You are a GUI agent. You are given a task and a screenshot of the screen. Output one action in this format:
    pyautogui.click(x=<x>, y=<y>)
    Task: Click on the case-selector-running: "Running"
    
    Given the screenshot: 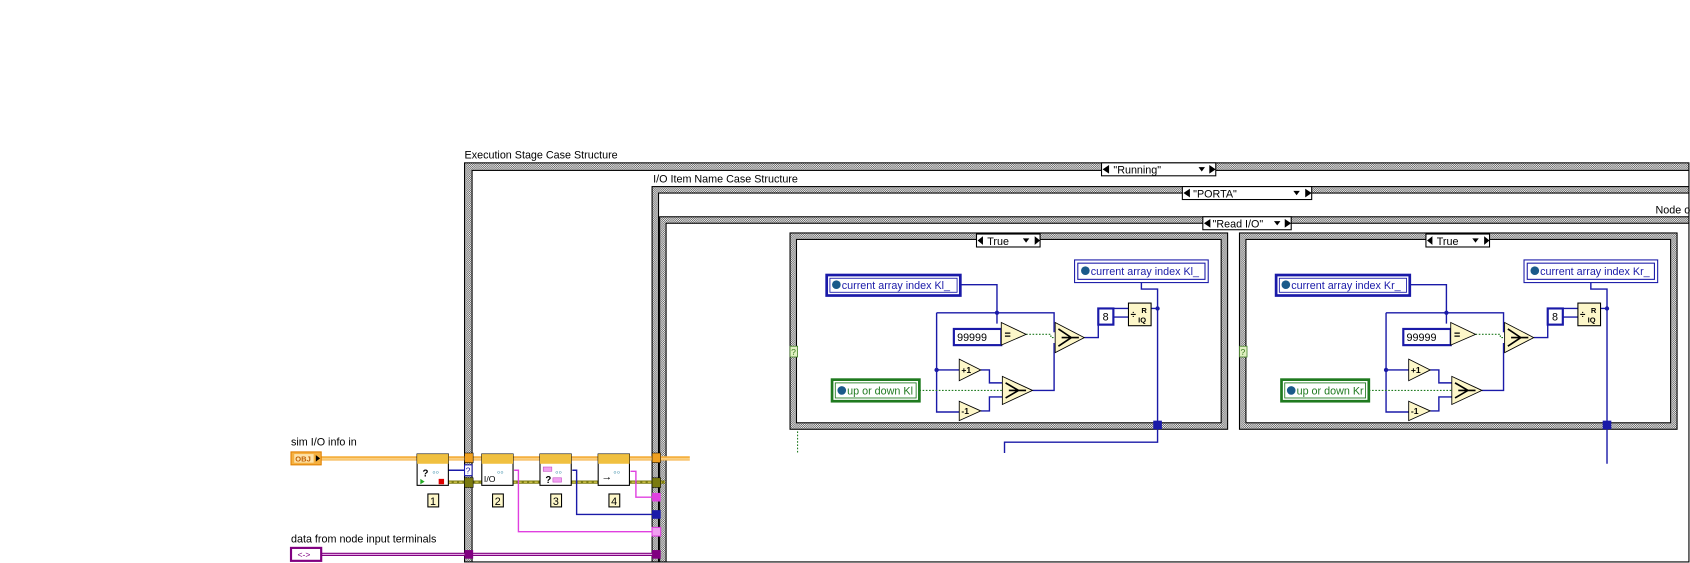 What is the action you would take?
    pyautogui.click(x=1158, y=169)
    